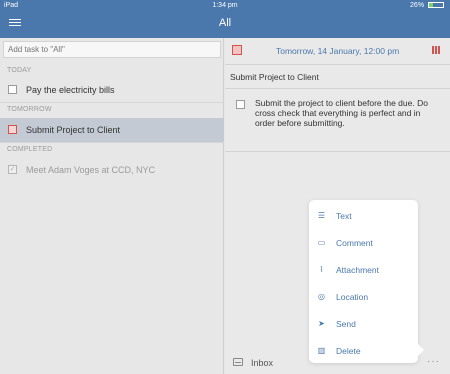  Describe the element at coordinates (357, 270) in the screenshot. I see `menu-item-label: Attachment` at that location.